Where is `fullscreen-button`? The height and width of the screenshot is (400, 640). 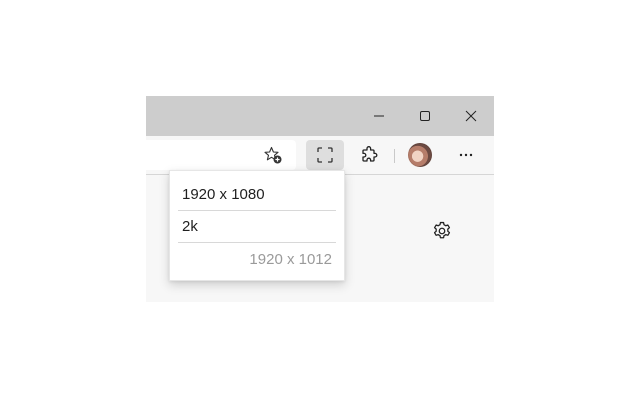 fullscreen-button is located at coordinates (325, 155).